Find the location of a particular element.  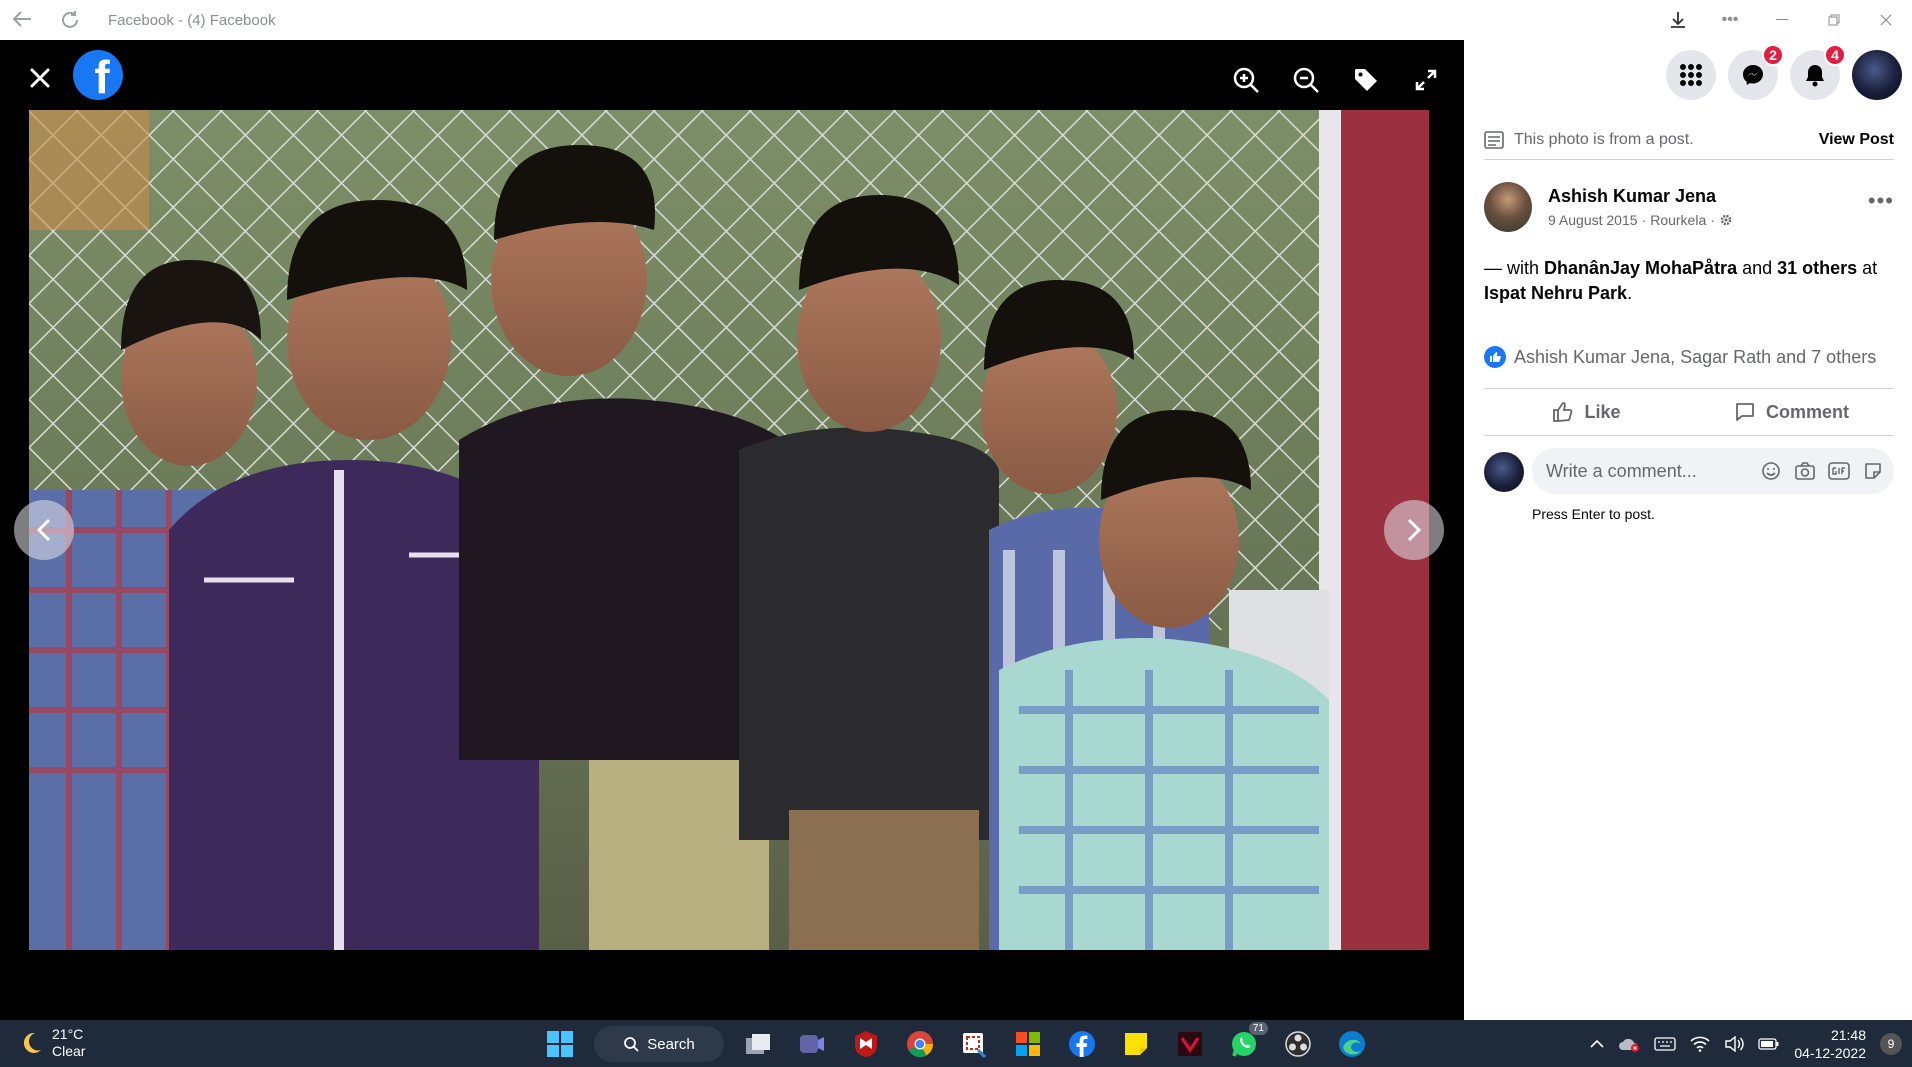

search-icon is located at coordinates (631, 1044).